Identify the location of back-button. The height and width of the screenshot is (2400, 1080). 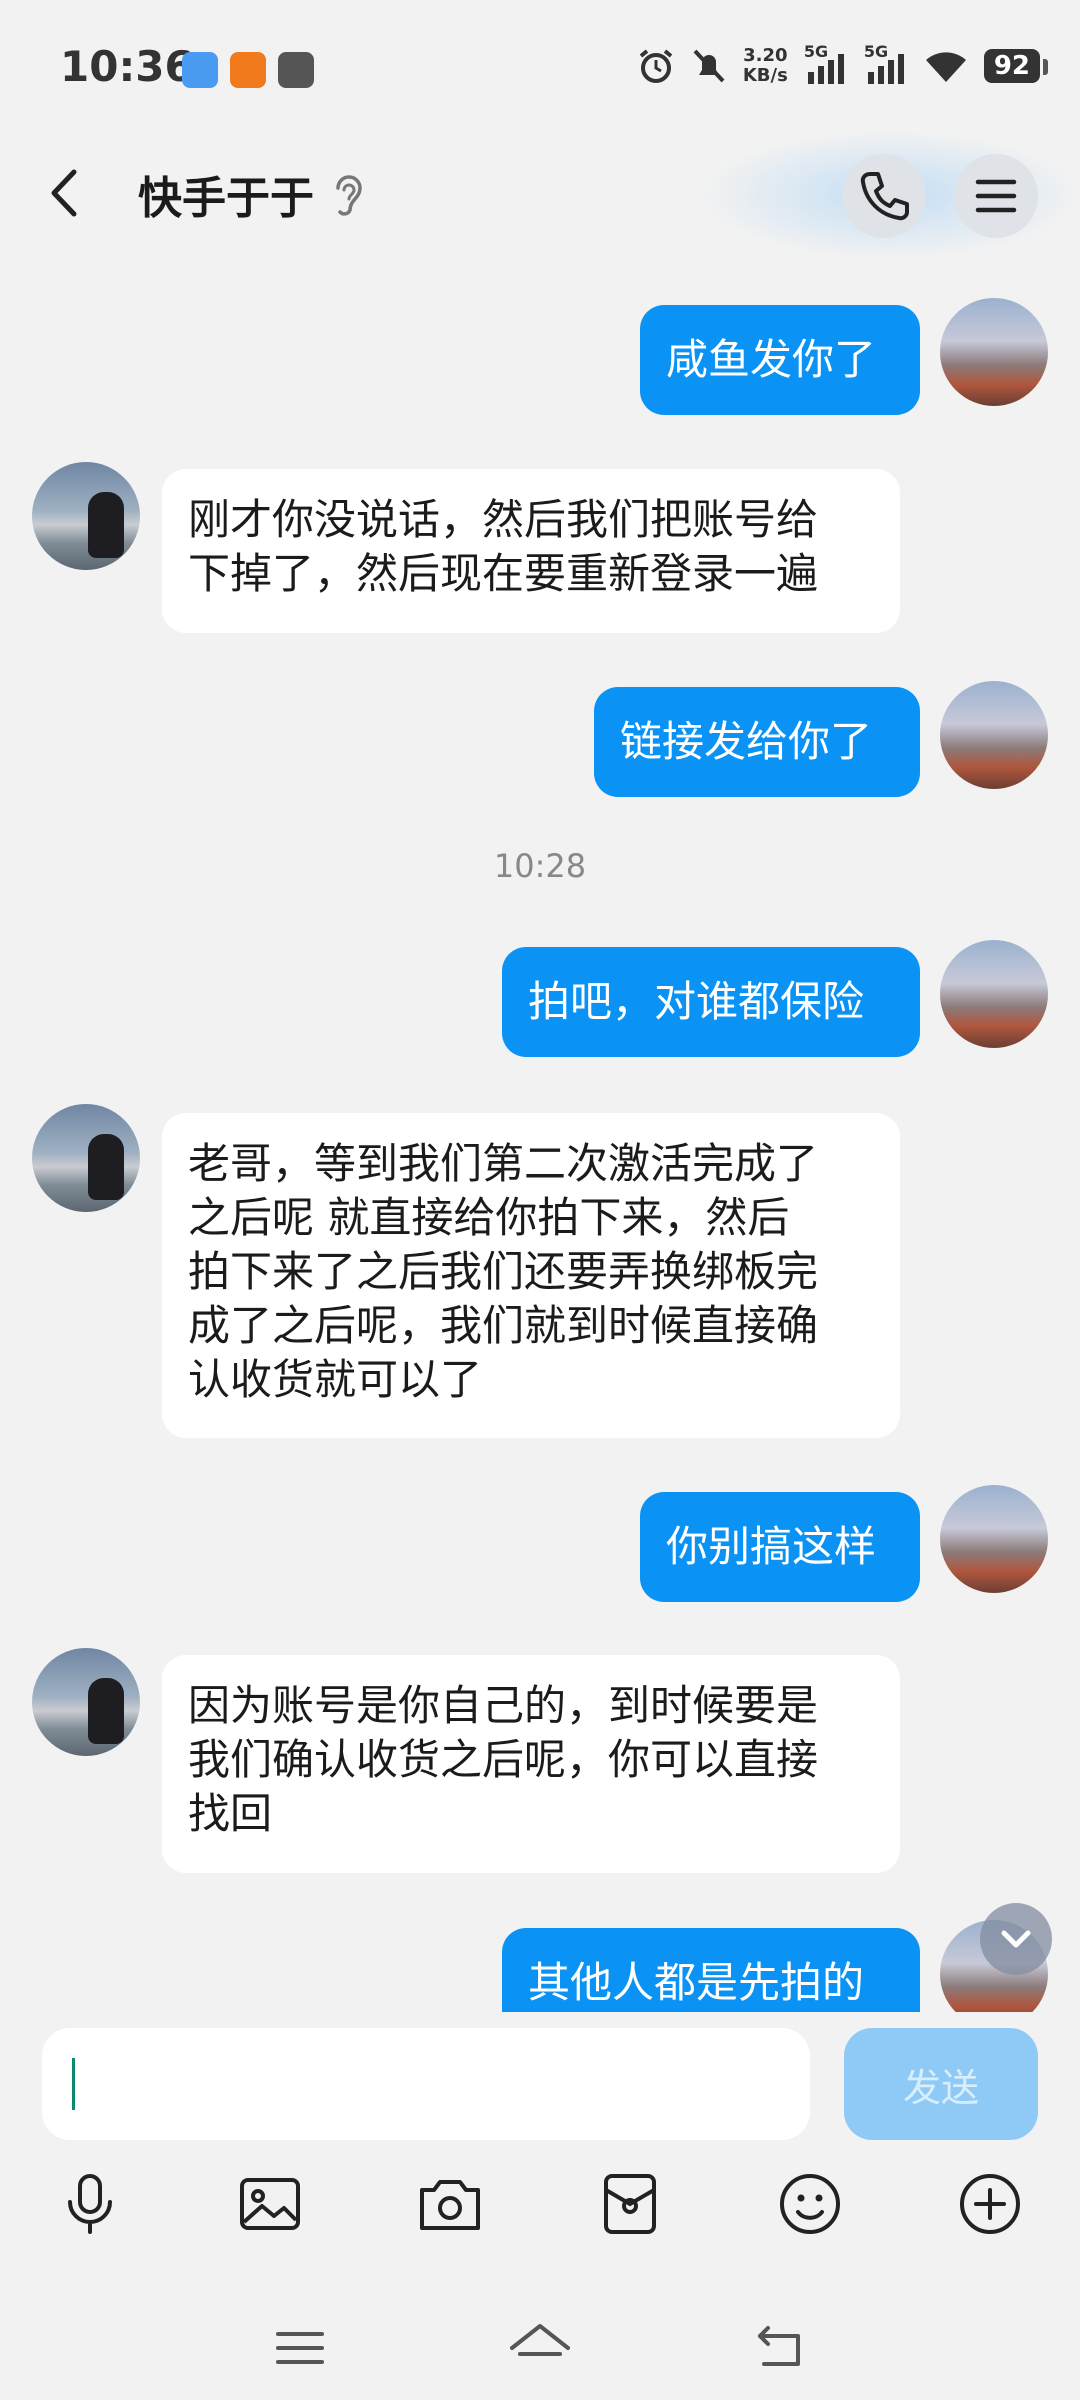
(65, 193).